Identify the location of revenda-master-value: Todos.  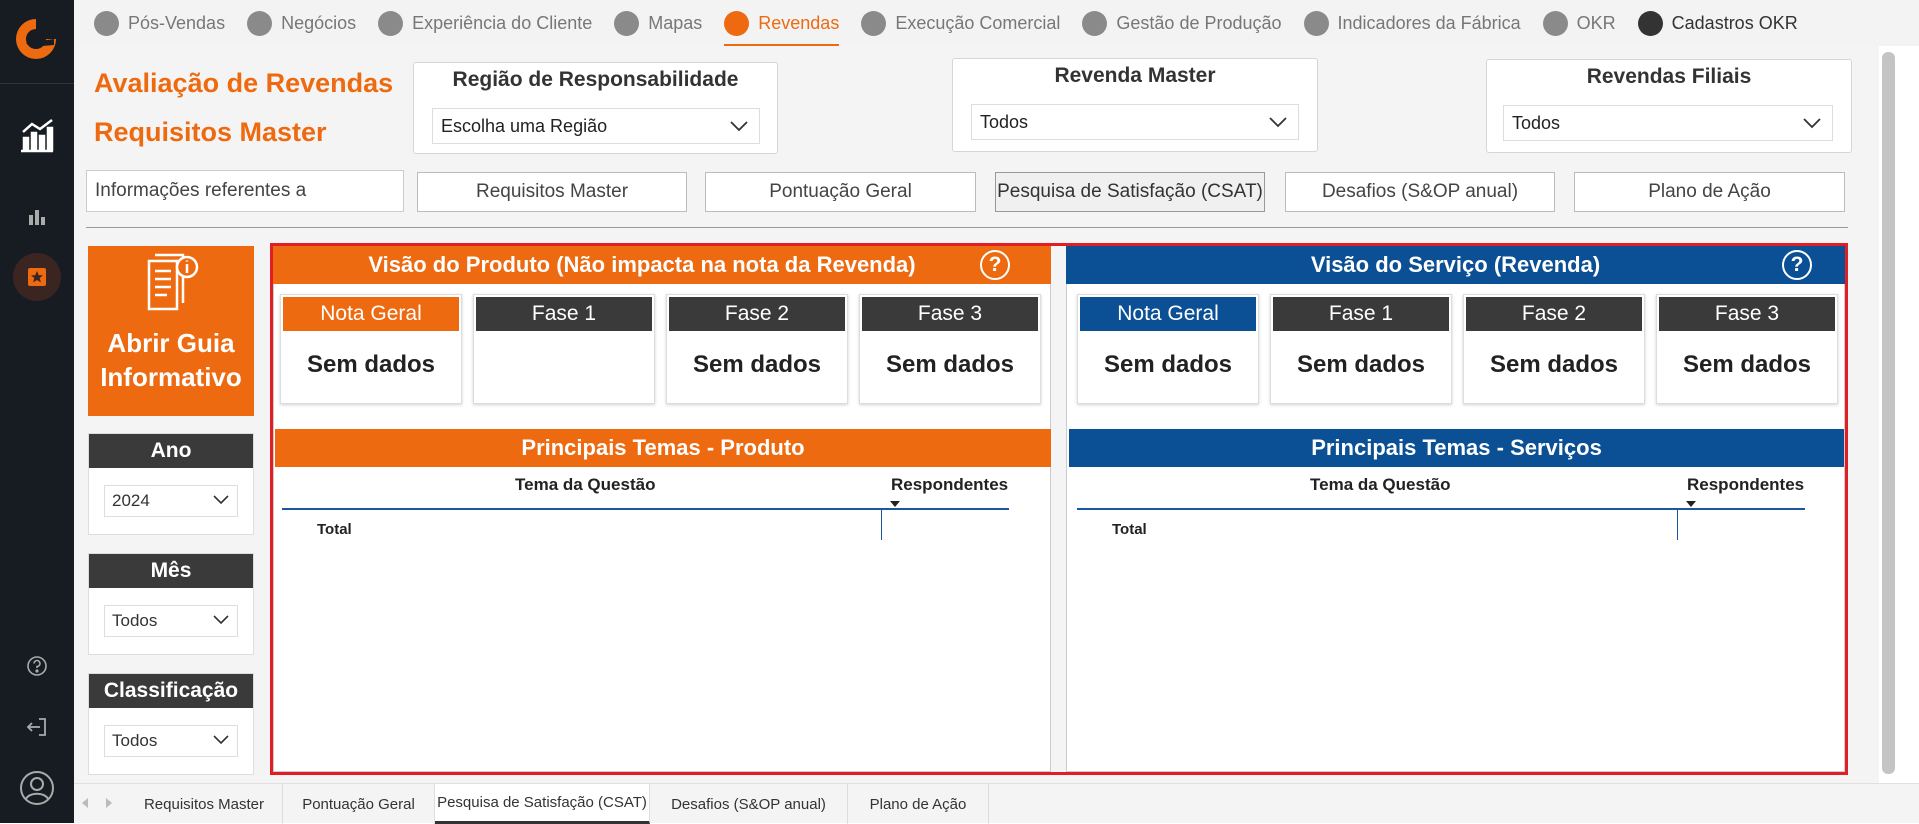
(1004, 121).